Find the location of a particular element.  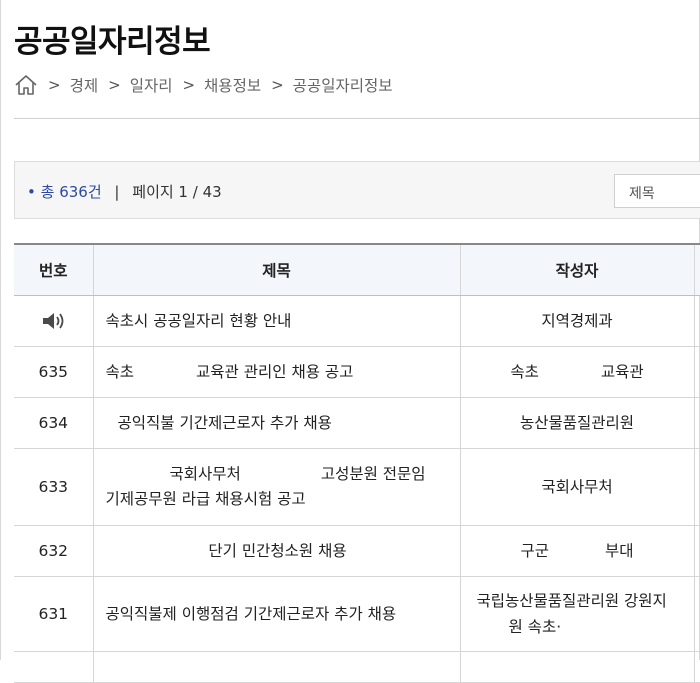

post-title-link: 속초 교육관 관리인 채용 공고 is located at coordinates (230, 372).